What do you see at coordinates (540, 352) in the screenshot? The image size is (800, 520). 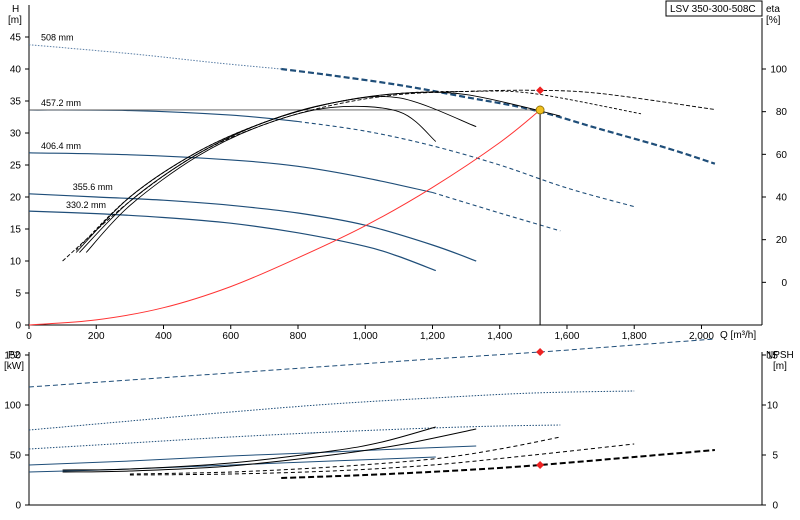 I see `power-point-marker` at bounding box center [540, 352].